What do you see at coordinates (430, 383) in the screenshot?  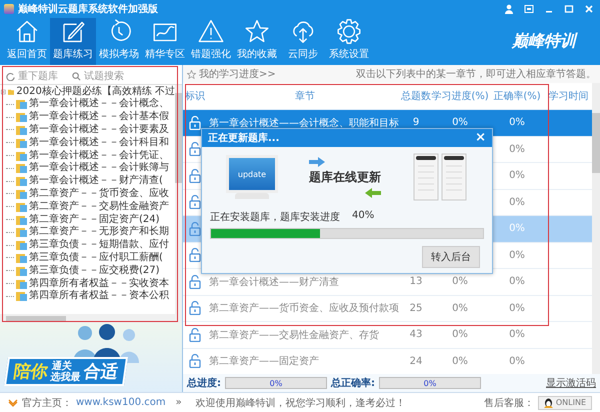 I see `accuracy-reading: 0%` at bounding box center [430, 383].